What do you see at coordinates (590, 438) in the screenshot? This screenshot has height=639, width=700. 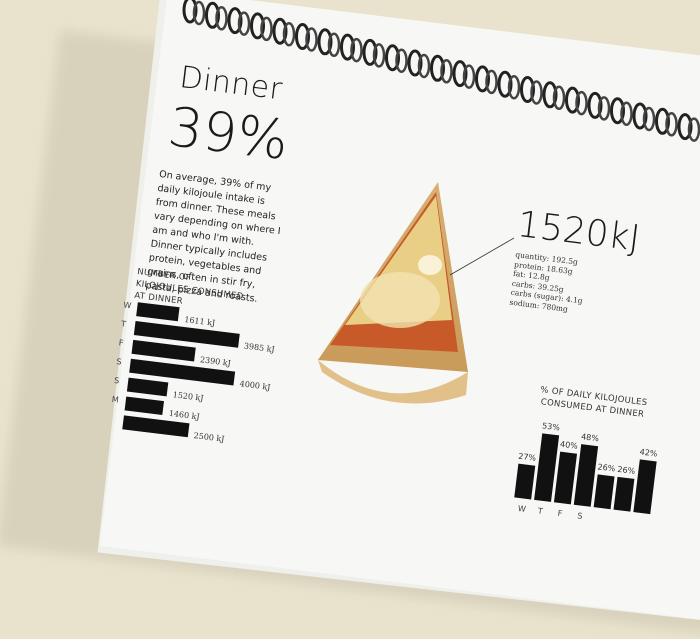 I see `vbar-label: 48%` at bounding box center [590, 438].